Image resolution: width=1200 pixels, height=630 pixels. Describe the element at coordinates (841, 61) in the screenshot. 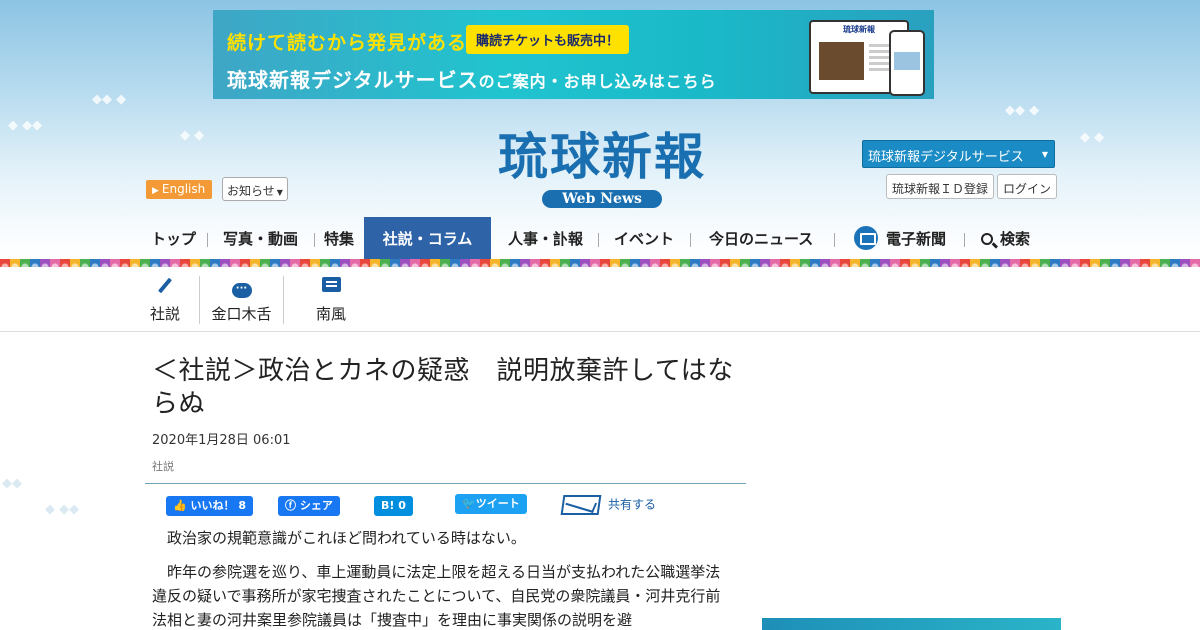

I see `banner-device-photo` at that location.